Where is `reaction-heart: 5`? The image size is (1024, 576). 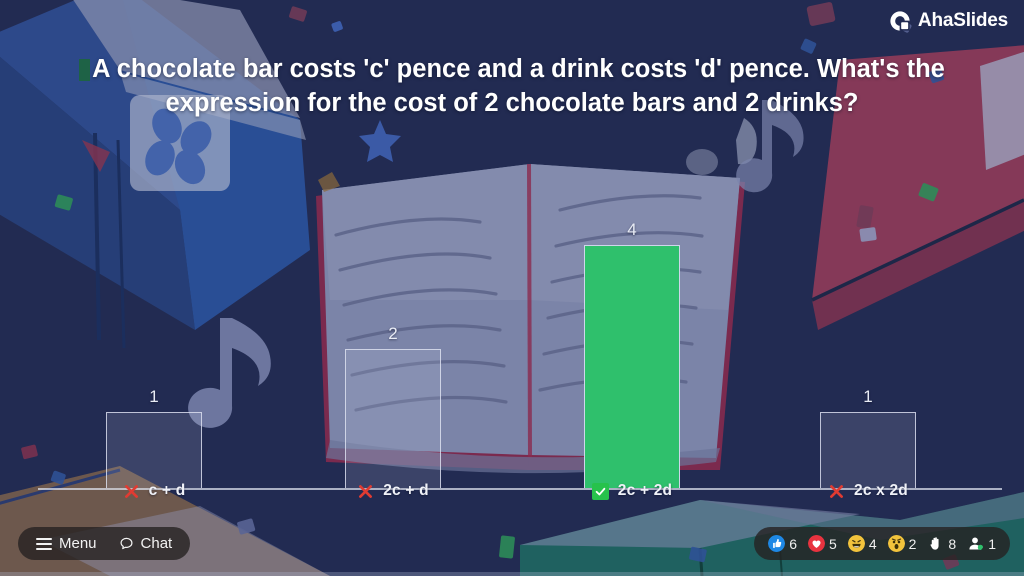 reaction-heart: 5 is located at coordinates (822, 543).